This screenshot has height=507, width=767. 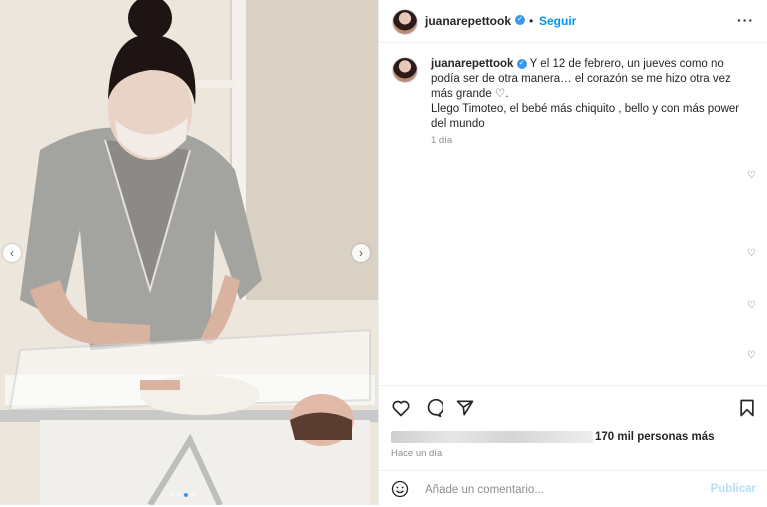 I want to click on caption-timestamp: 1 día, so click(x=442, y=140).